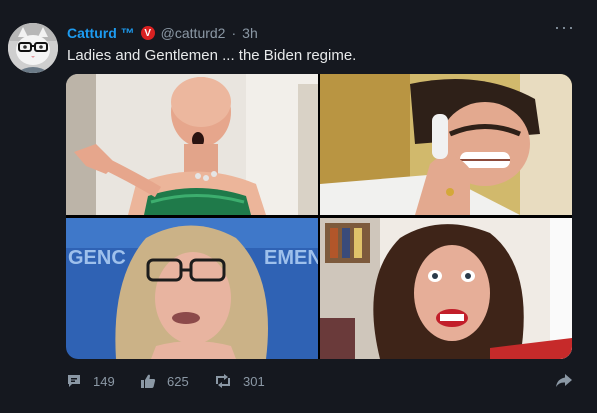  What do you see at coordinates (193, 33) in the screenshot?
I see `handle: @catturd2` at bounding box center [193, 33].